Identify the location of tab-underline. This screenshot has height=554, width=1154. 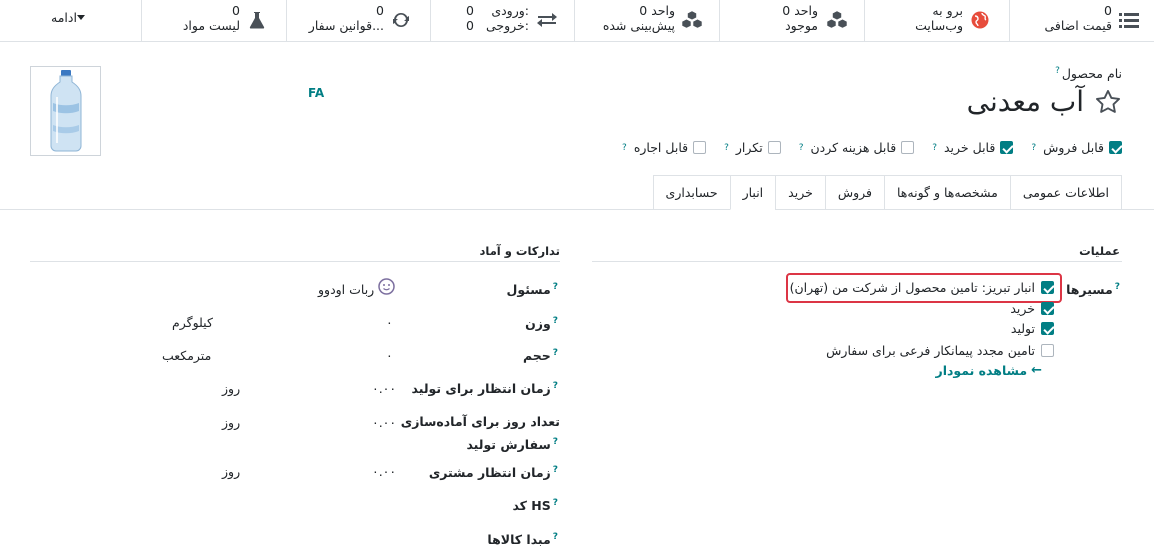
(577, 209).